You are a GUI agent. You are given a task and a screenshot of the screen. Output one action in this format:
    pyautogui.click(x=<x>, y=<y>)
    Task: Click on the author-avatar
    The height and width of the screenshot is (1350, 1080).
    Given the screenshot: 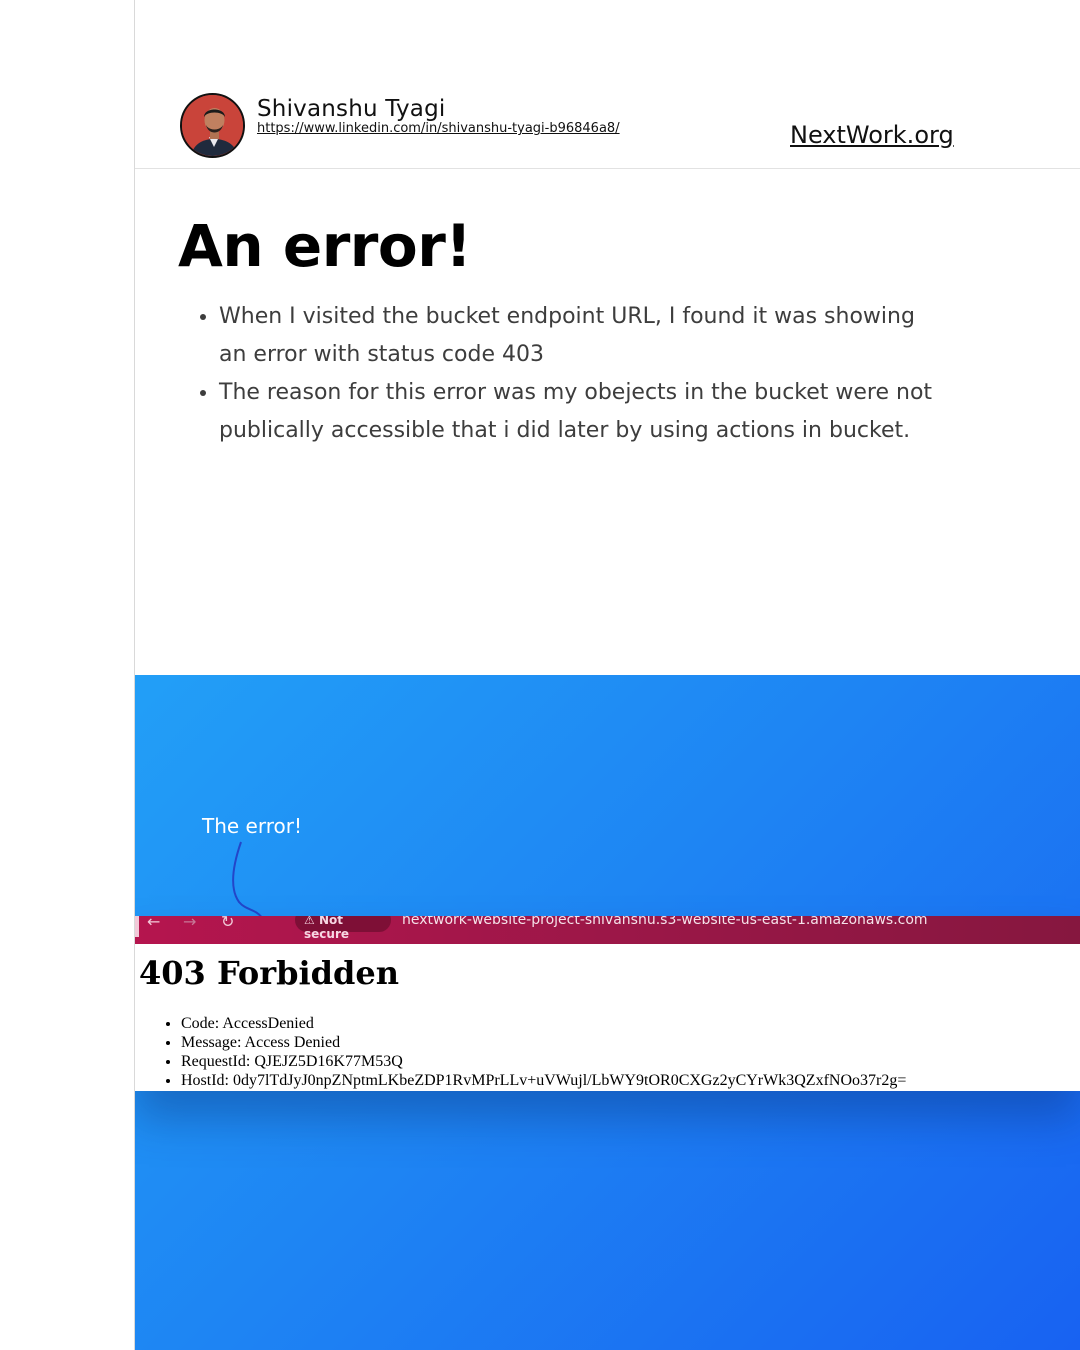 What is the action you would take?
    pyautogui.click(x=212, y=125)
    